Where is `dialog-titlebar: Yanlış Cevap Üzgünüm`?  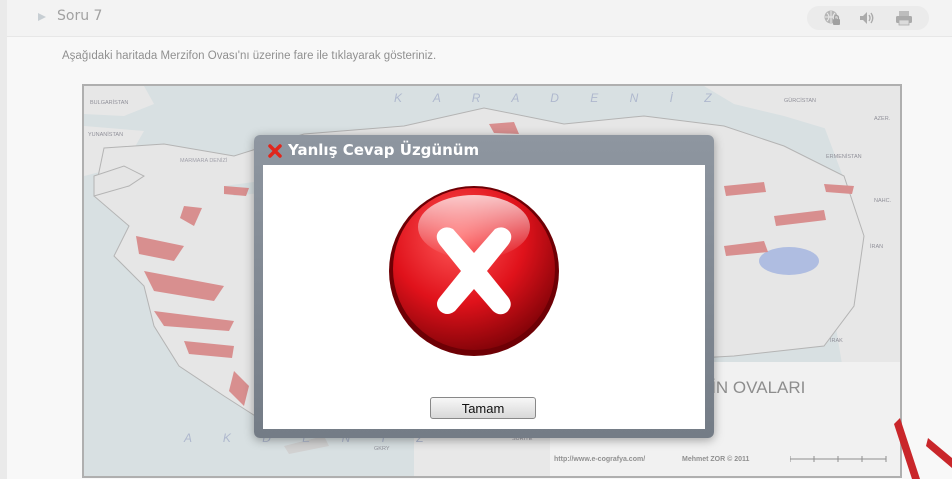
dialog-titlebar: Yanlış Cevap Üzgünüm is located at coordinates (484, 150).